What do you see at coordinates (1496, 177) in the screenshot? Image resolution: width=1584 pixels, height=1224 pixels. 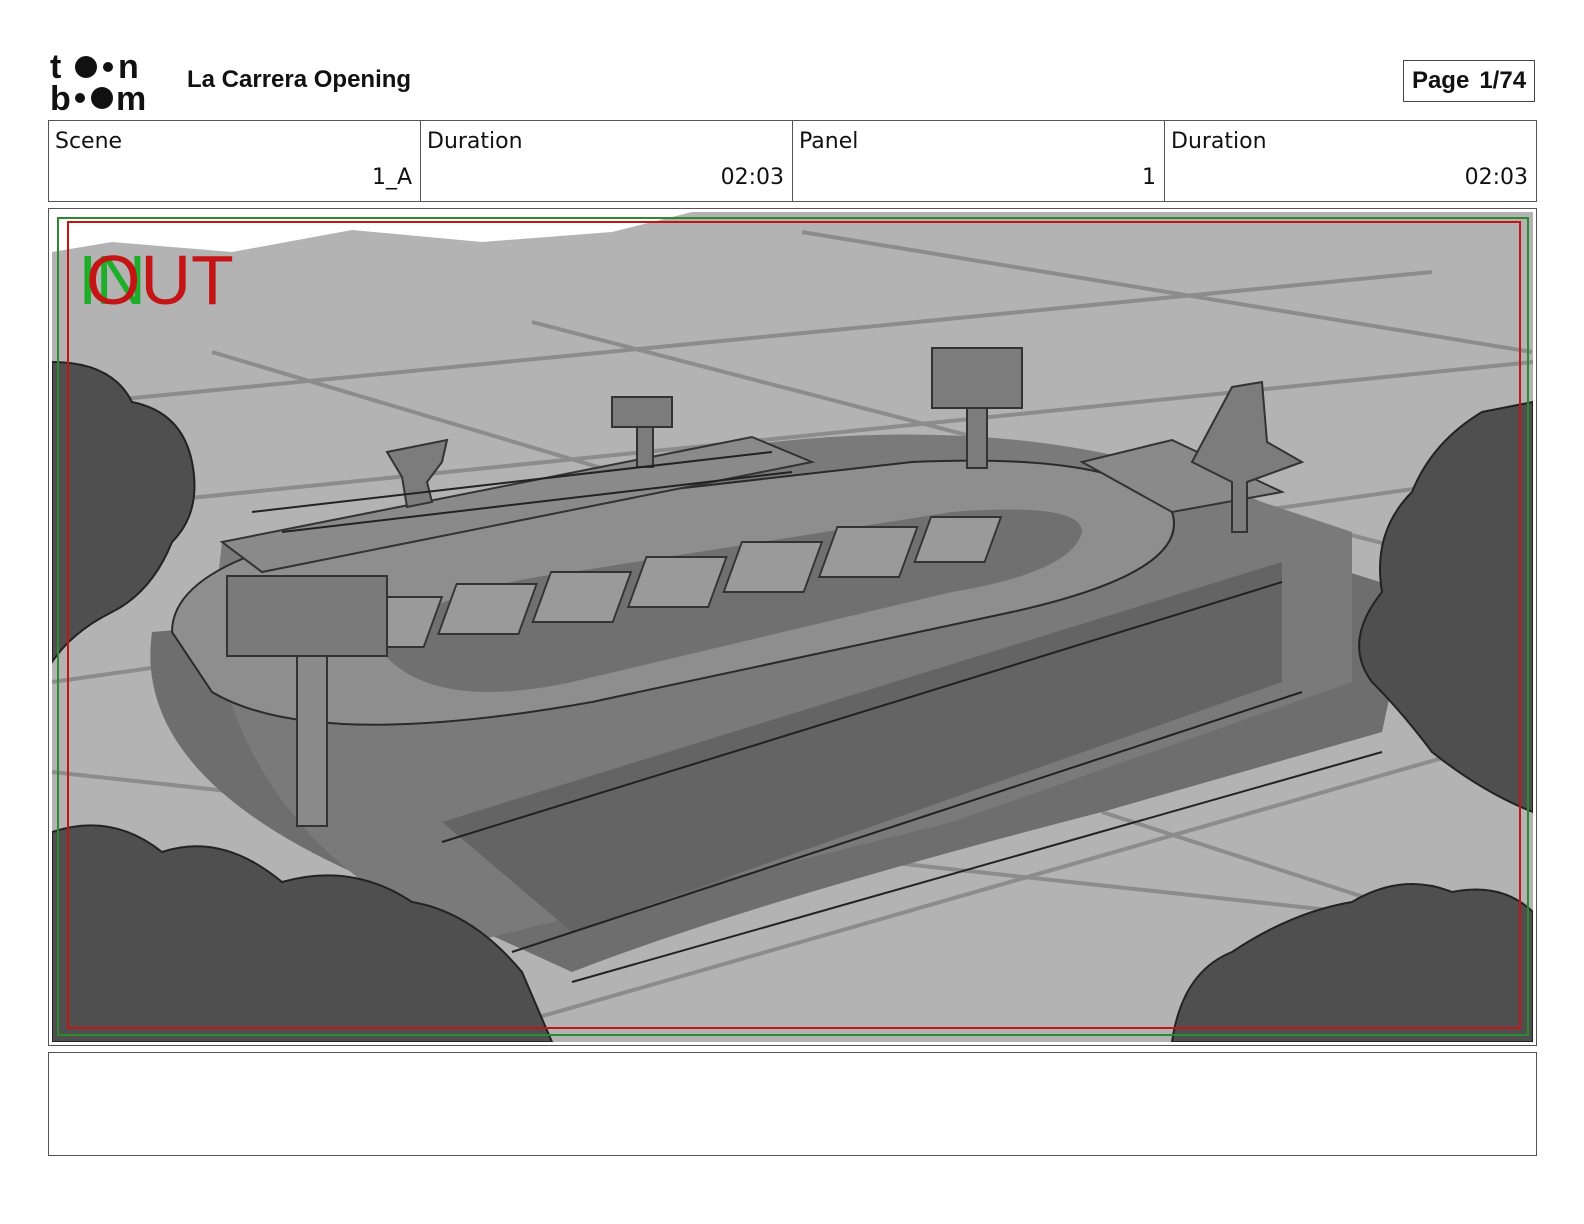 I see `panel-duration-value: 02:03` at bounding box center [1496, 177].